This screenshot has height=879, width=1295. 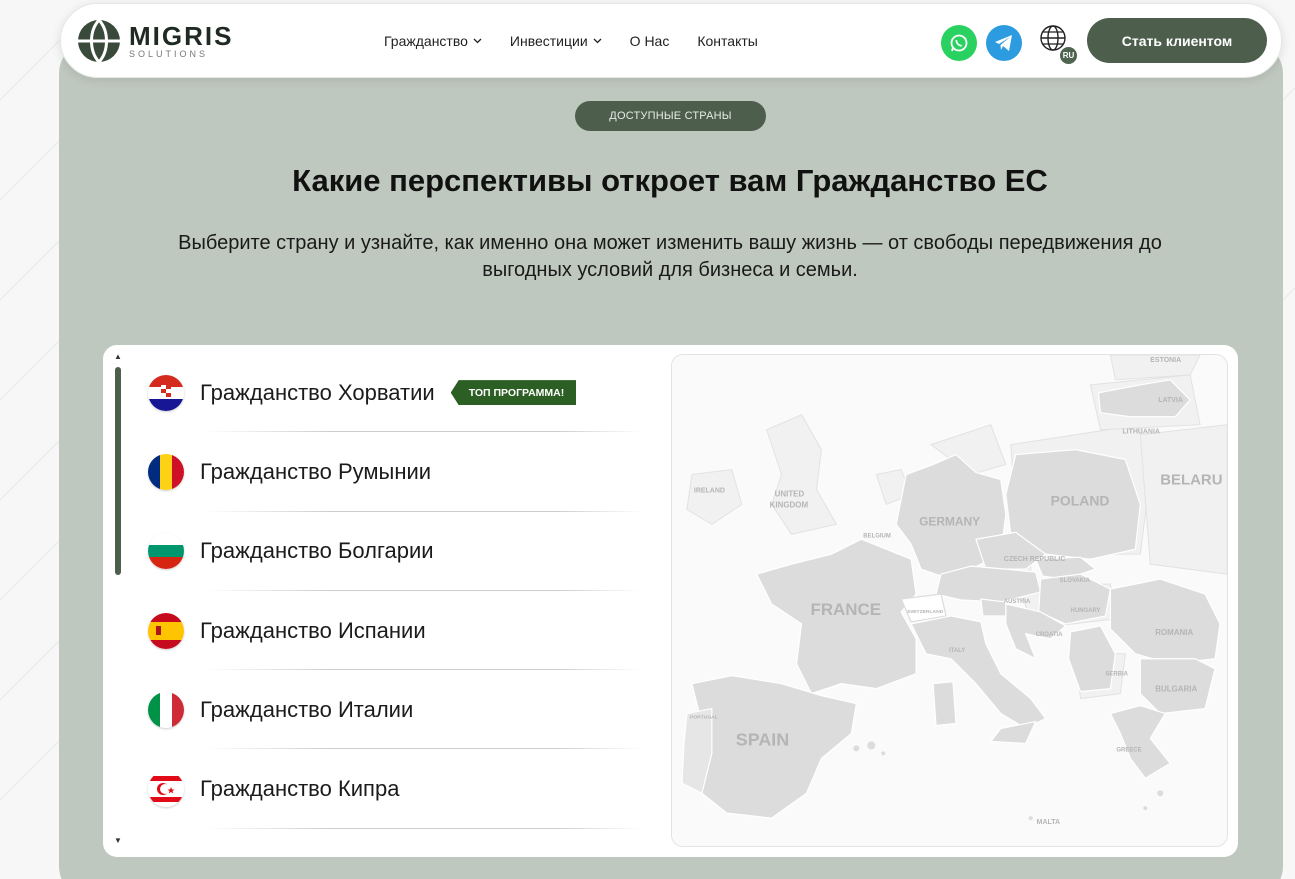 I want to click on whatsapp-button, so click(x=959, y=43).